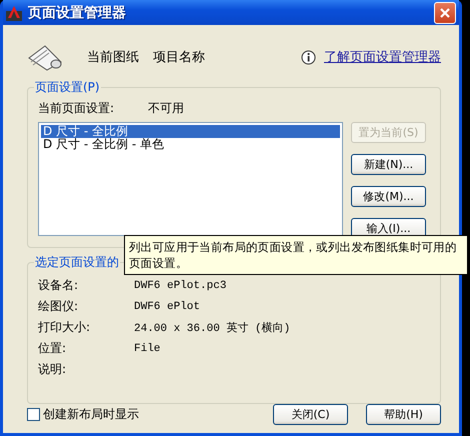 Image resolution: width=470 pixels, height=436 pixels. Describe the element at coordinates (53, 369) in the screenshot. I see `detail-label: 说明:` at that location.